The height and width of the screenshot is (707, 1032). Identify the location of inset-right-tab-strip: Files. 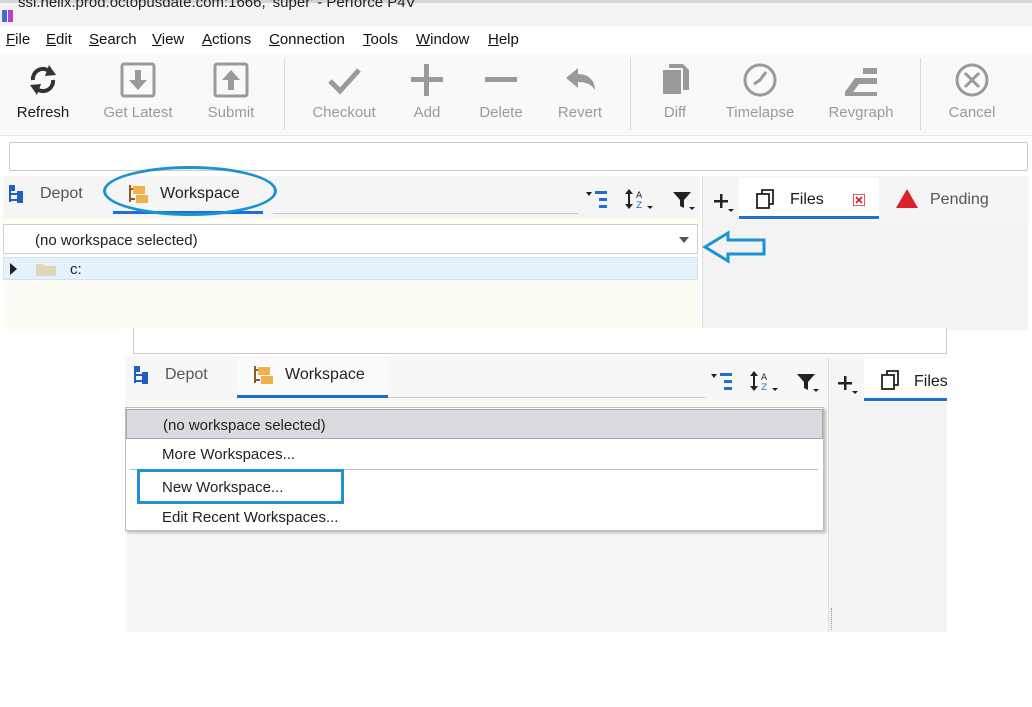
(888, 380).